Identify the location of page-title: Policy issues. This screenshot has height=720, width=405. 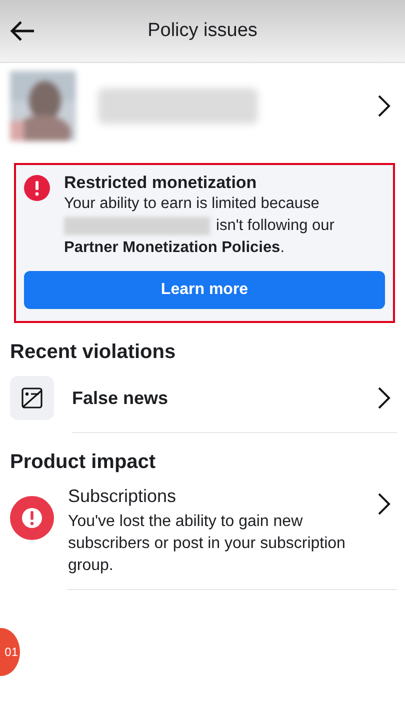
(203, 31).